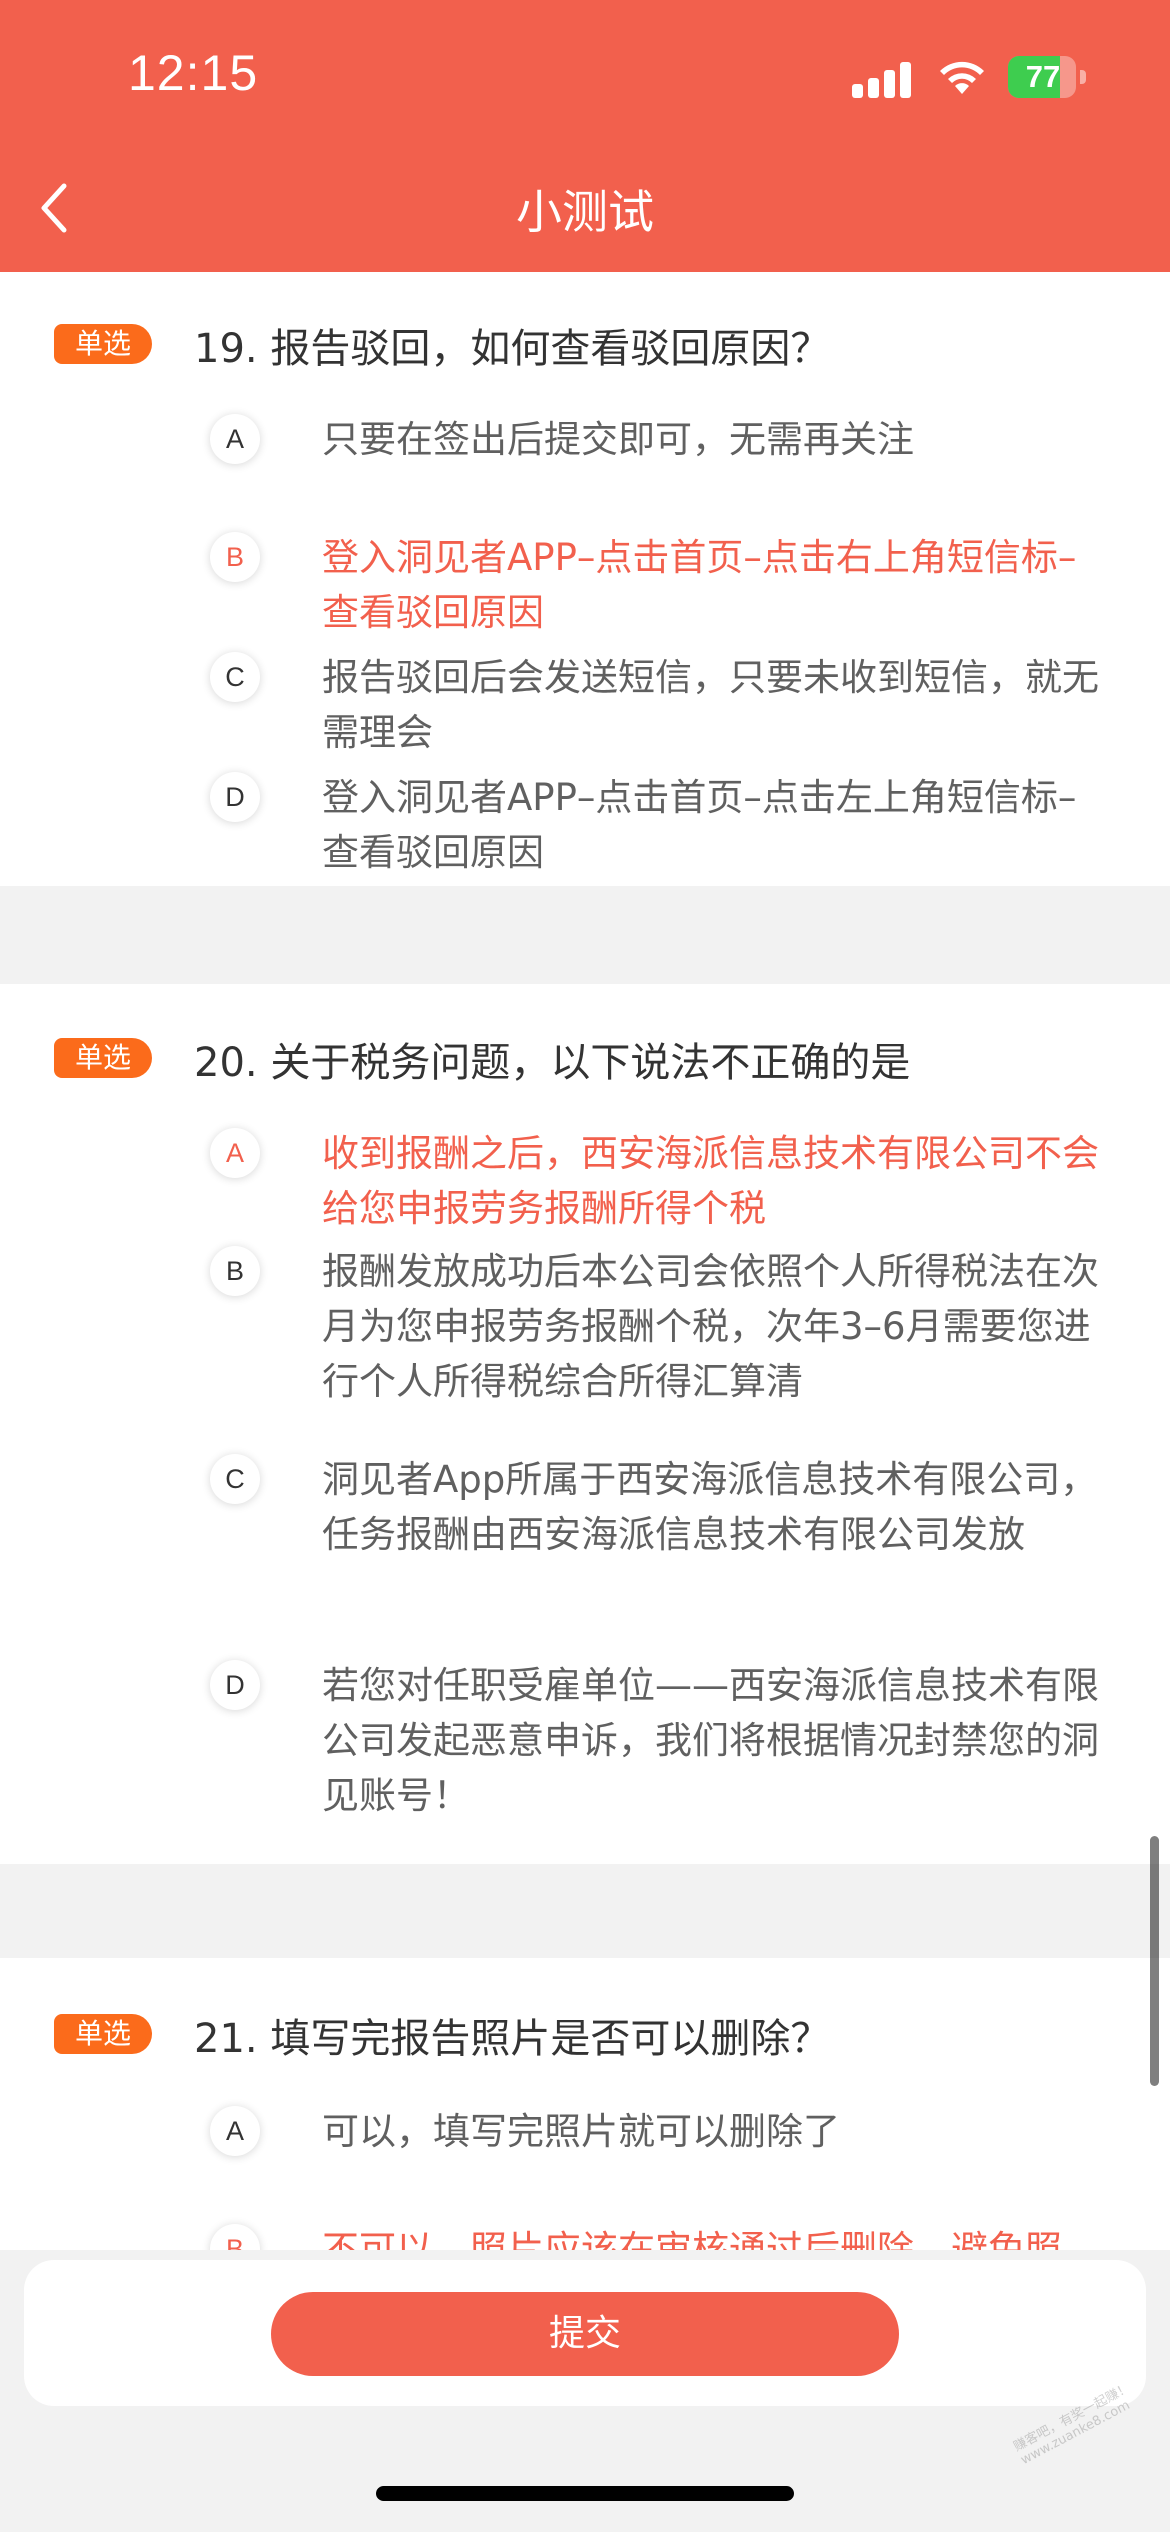 This screenshot has height=2532, width=1170. Describe the element at coordinates (962, 77) in the screenshot. I see `wifi-icon` at that location.